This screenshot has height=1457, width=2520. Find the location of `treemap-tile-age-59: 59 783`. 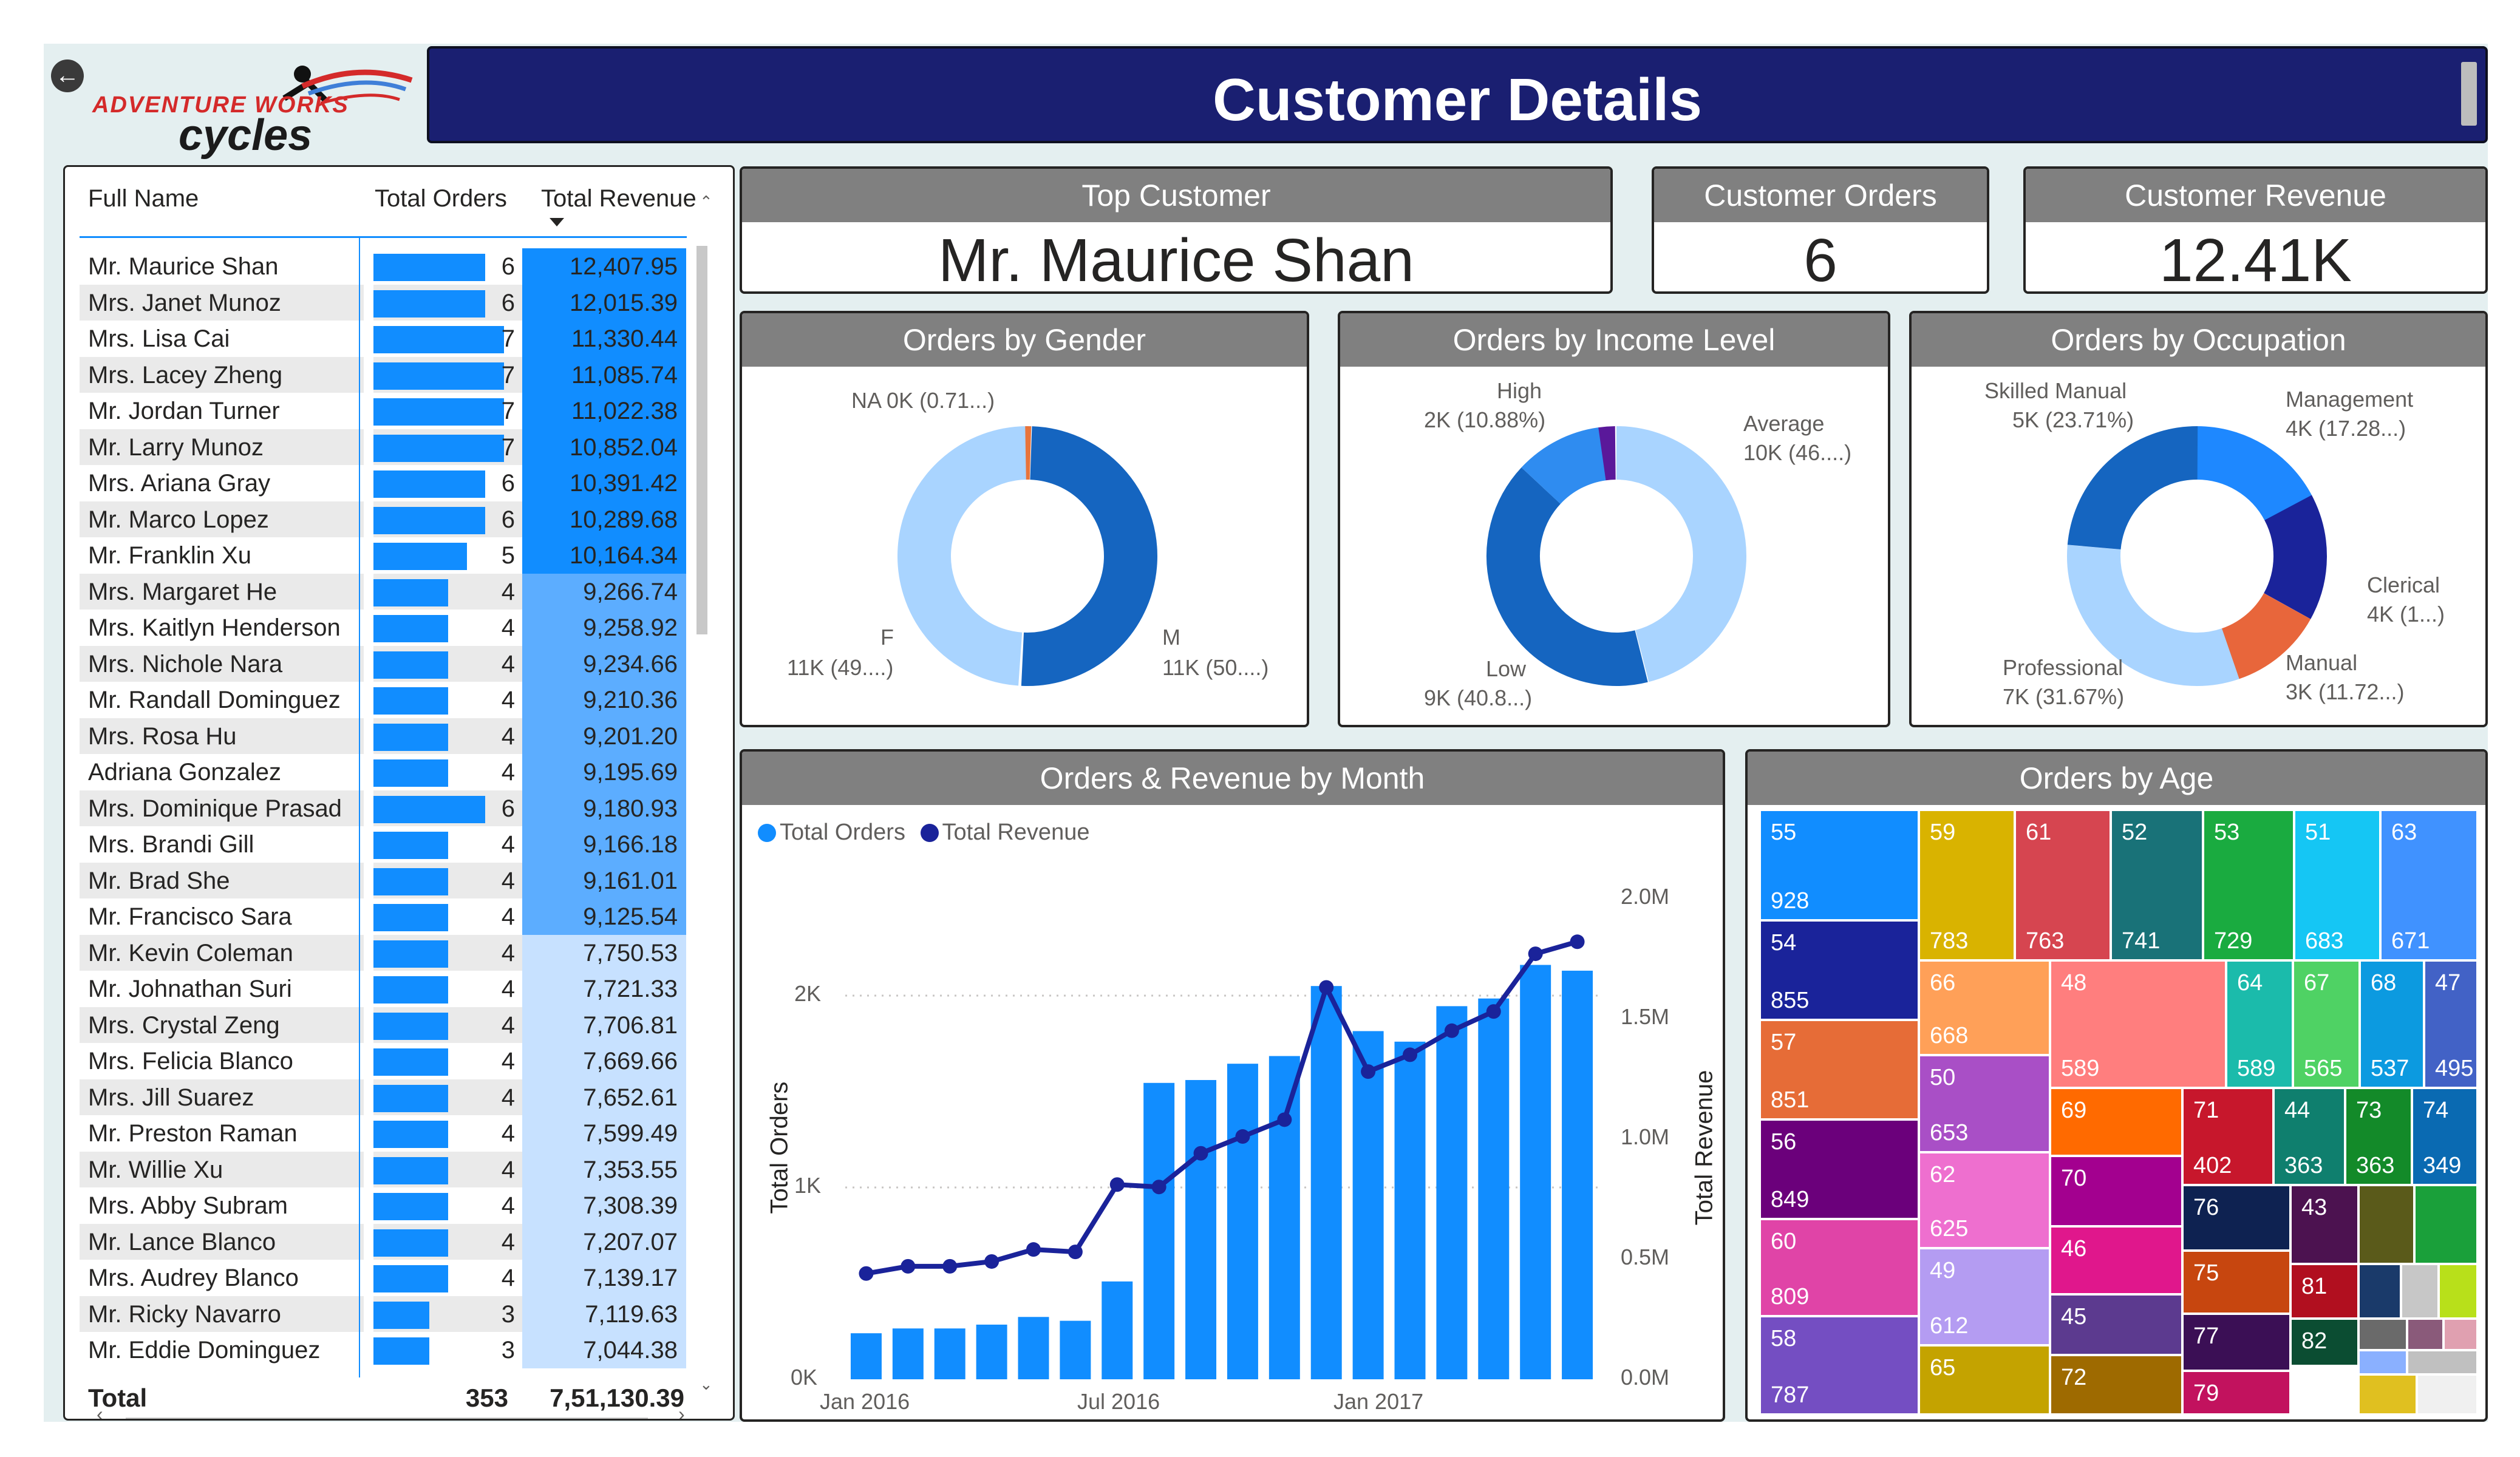

treemap-tile-age-59: 59 783 is located at coordinates (1967, 885).